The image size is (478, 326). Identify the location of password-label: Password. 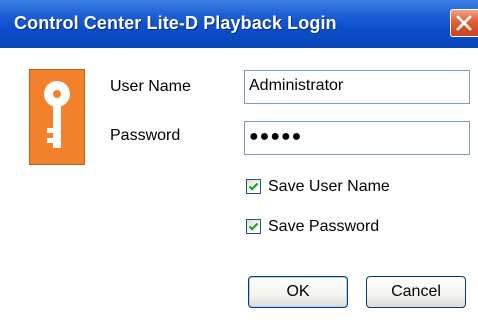
(145, 135).